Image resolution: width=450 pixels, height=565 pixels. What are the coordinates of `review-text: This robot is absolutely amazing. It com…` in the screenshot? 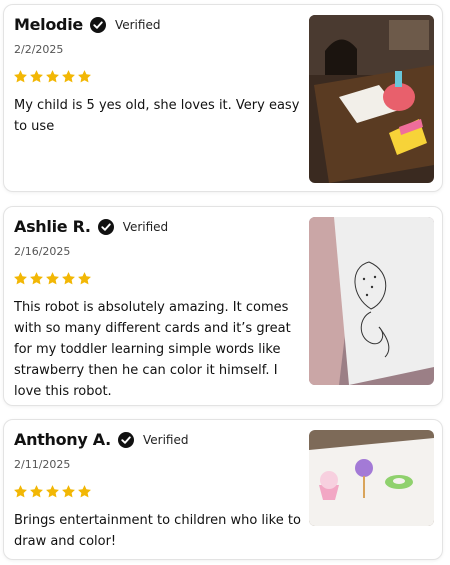 It's located at (152, 349).